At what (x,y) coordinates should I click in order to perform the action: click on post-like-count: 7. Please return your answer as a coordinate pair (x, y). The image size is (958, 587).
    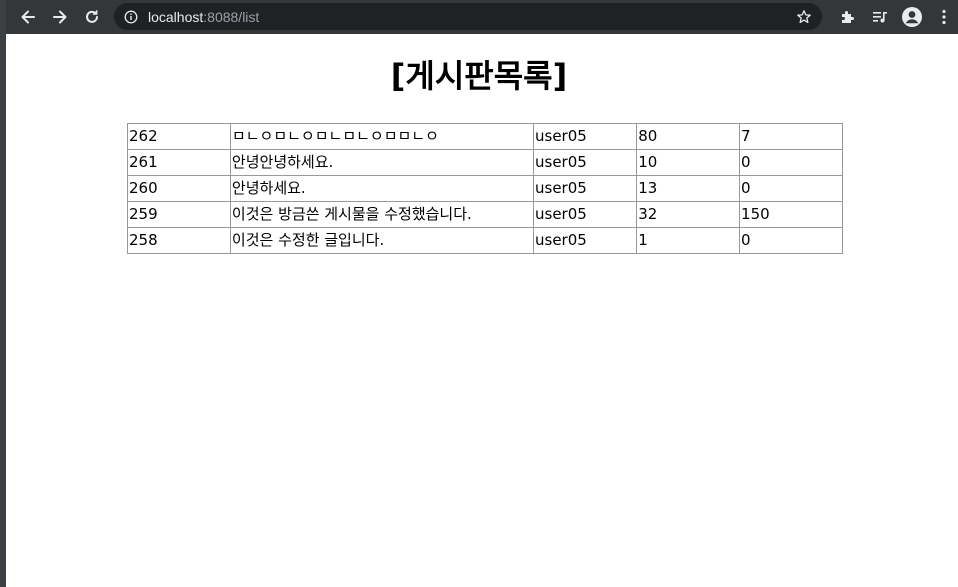
    Looking at the image, I should click on (791, 136).